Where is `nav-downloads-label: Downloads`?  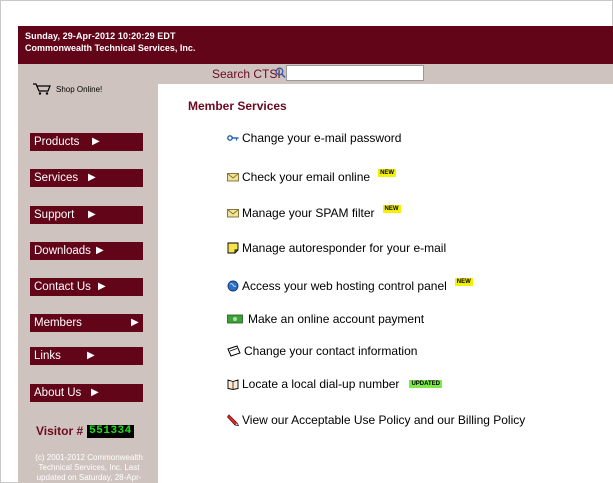
nav-downloads-label: Downloads is located at coordinates (62, 251).